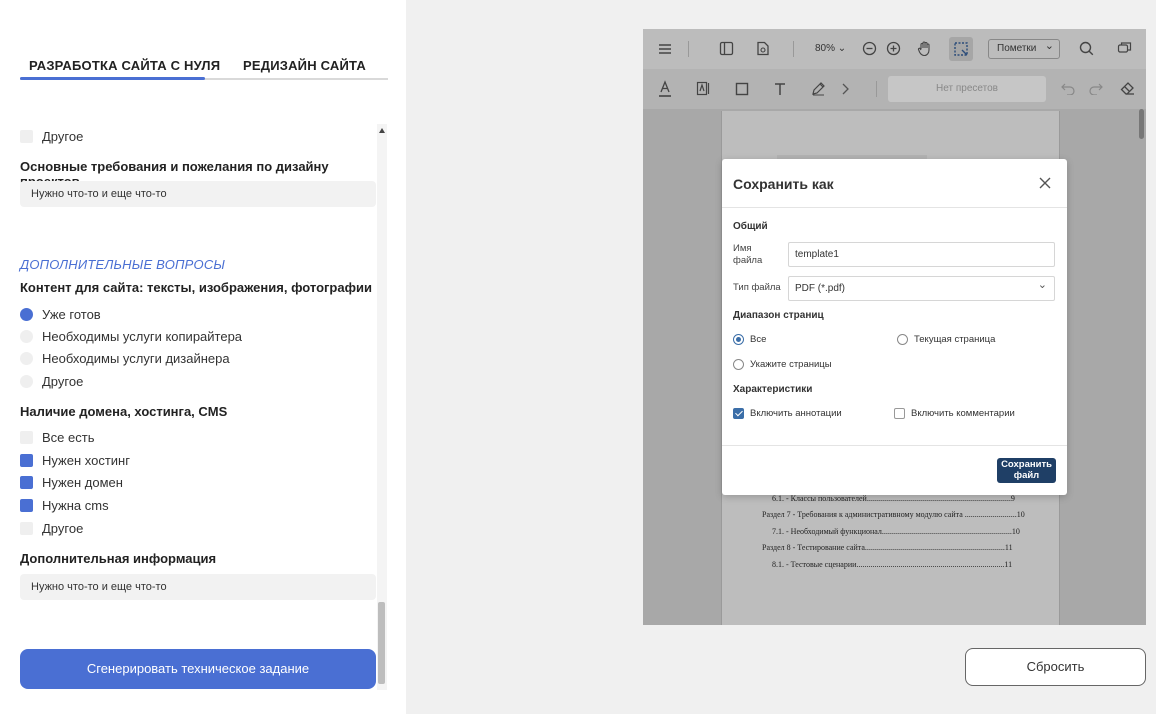 This screenshot has width=1156, height=714. What do you see at coordinates (791, 364) in the screenshot?
I see `radio-label: Укажите страницы` at bounding box center [791, 364].